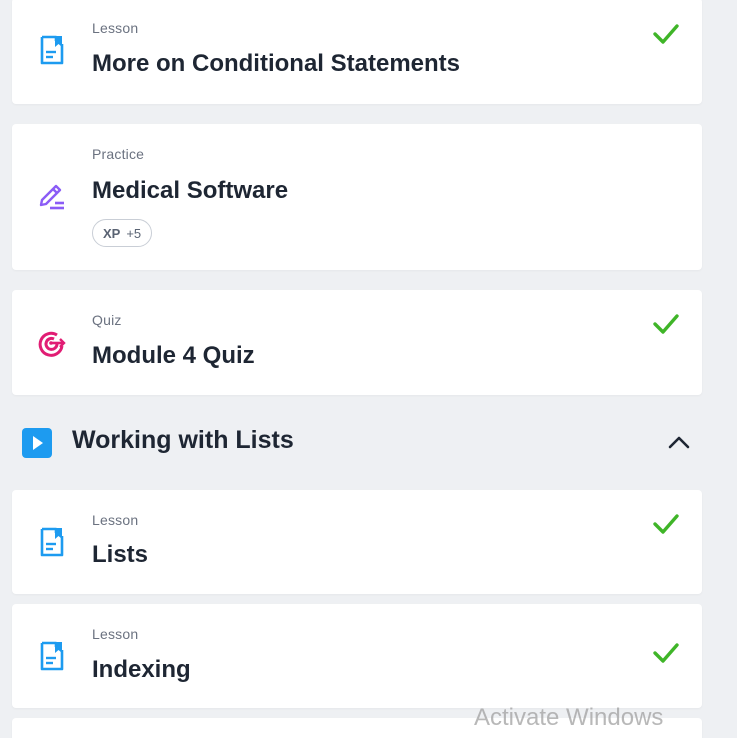  Describe the element at coordinates (37, 443) in the screenshot. I see `play-icon` at that location.